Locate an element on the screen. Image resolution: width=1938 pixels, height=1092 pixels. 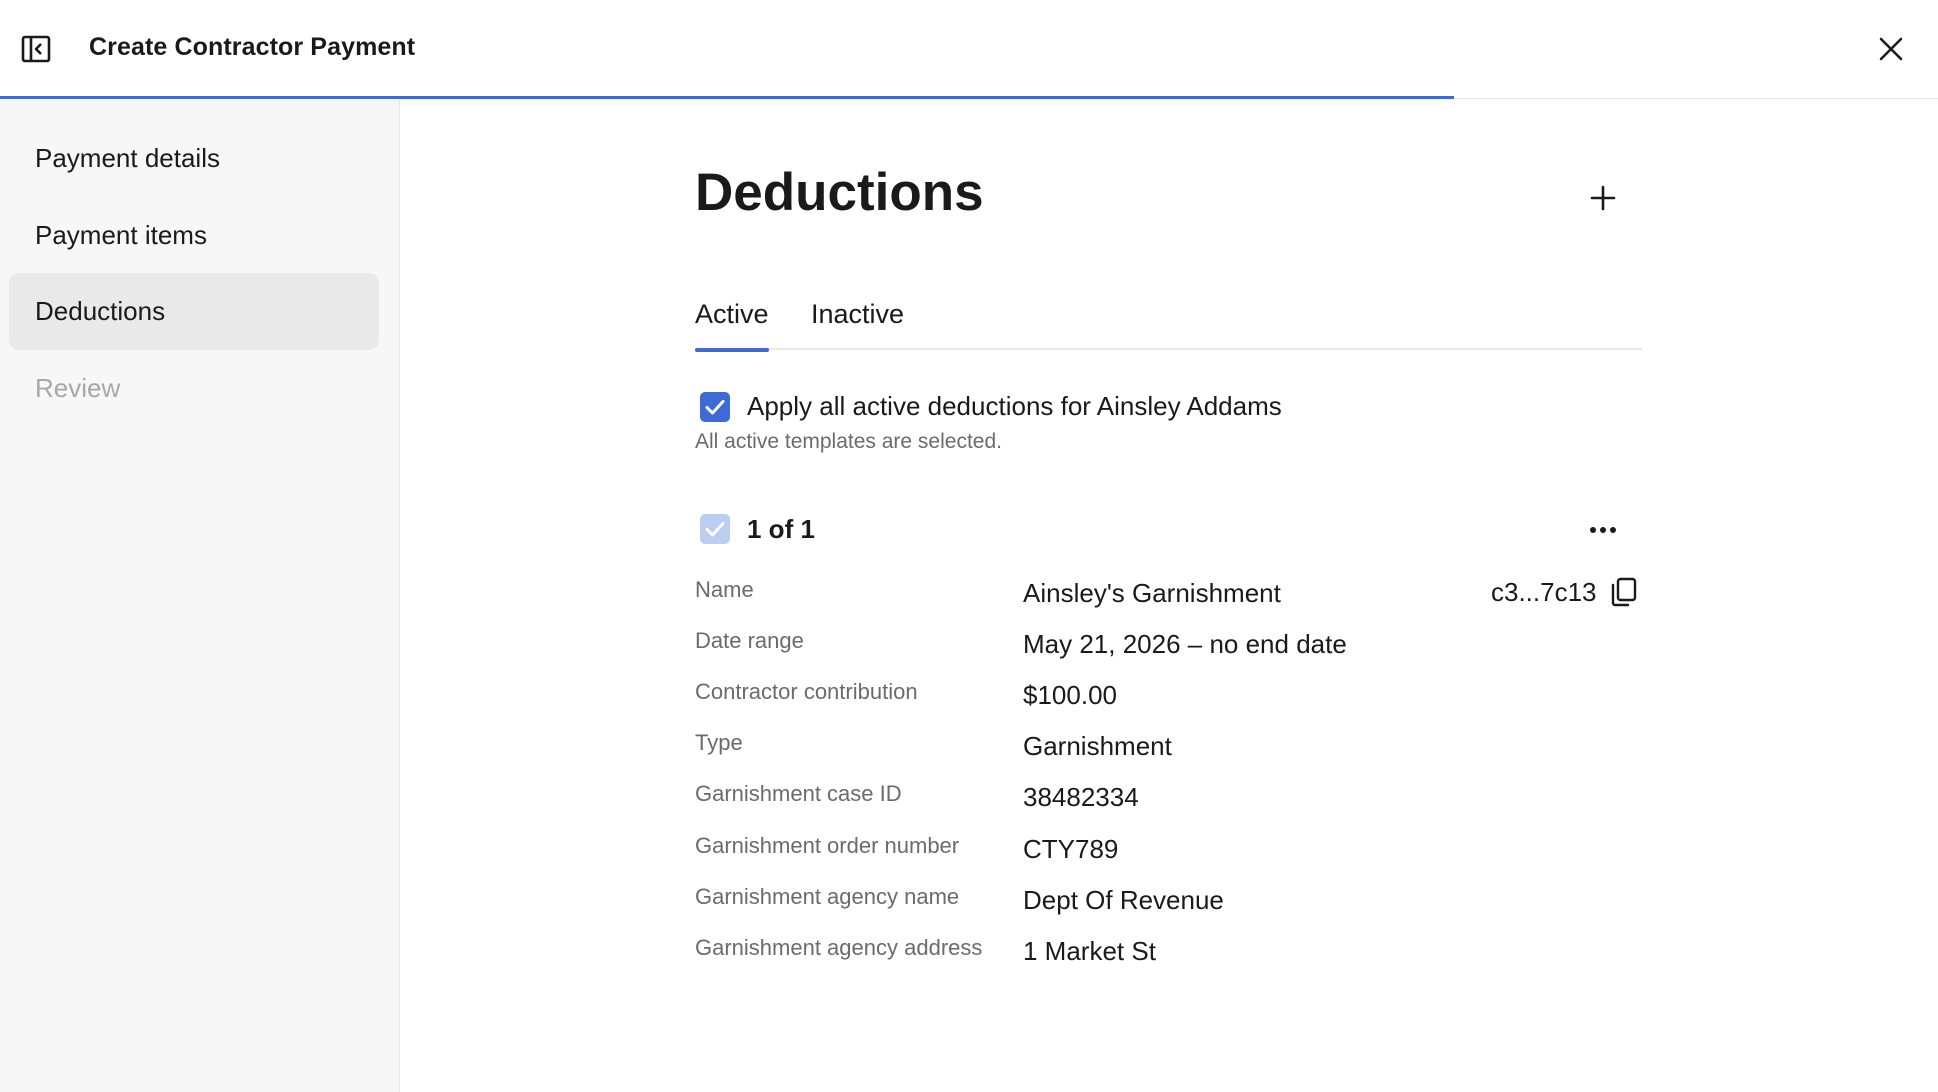
deduction-tabs: Active Inactive is located at coordinates (1168, 315).